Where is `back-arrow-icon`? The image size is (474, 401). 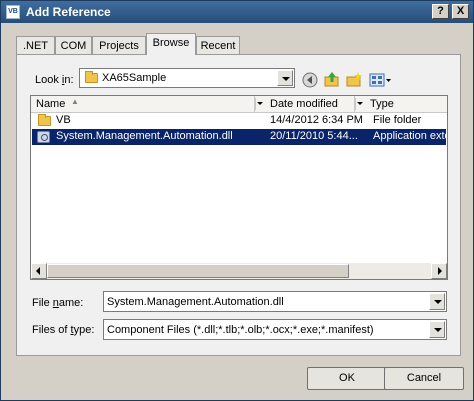
back-arrow-icon is located at coordinates (310, 80).